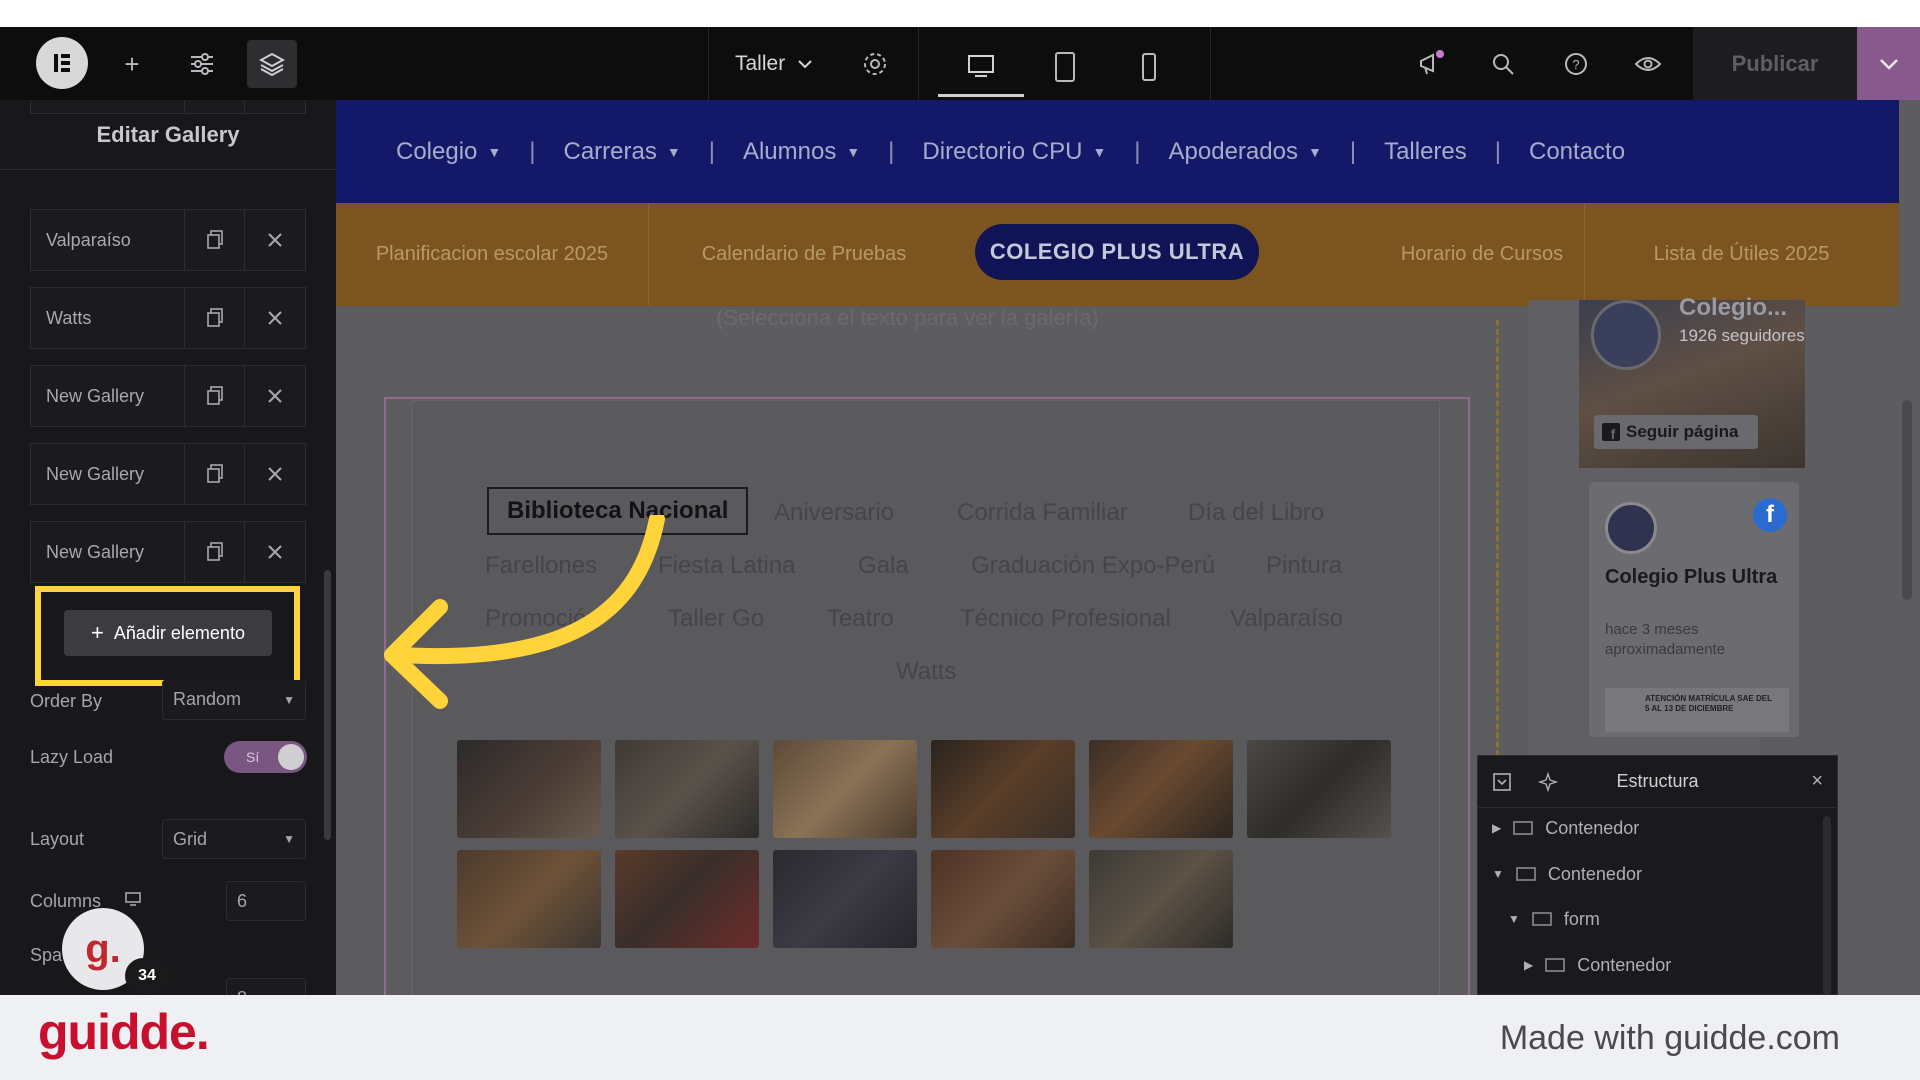 Image resolution: width=1920 pixels, height=1080 pixels. Describe the element at coordinates (265, 757) in the screenshot. I see `lazy-load-toggle: Sí` at that location.